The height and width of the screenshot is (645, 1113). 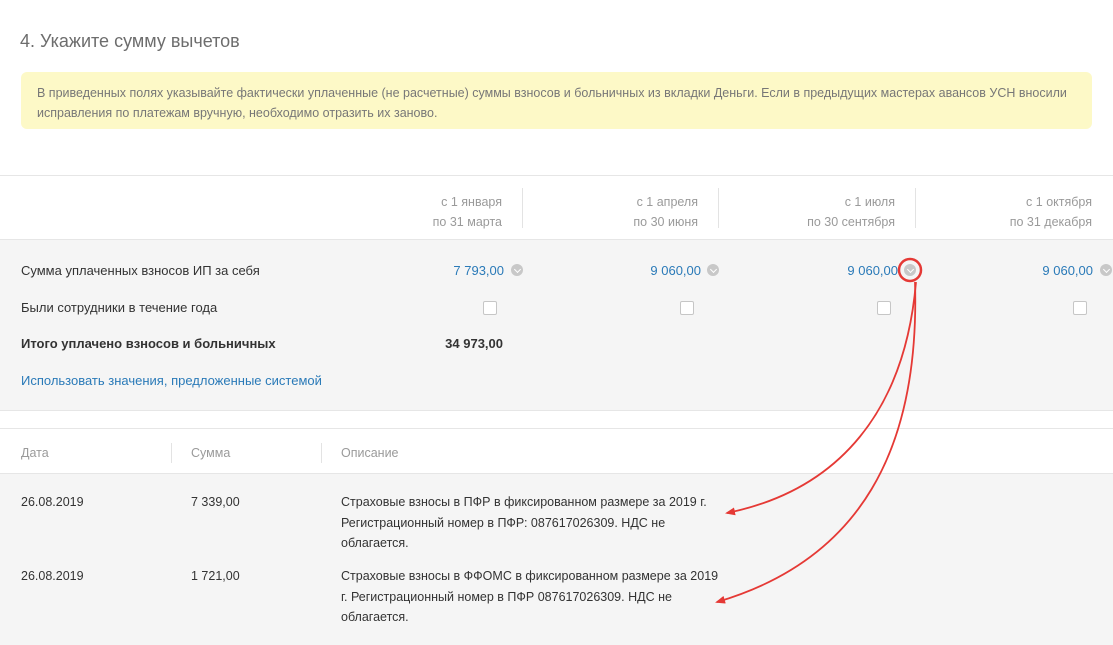 I want to click on period-q2-from: с 1 апреля, so click(x=667, y=202).